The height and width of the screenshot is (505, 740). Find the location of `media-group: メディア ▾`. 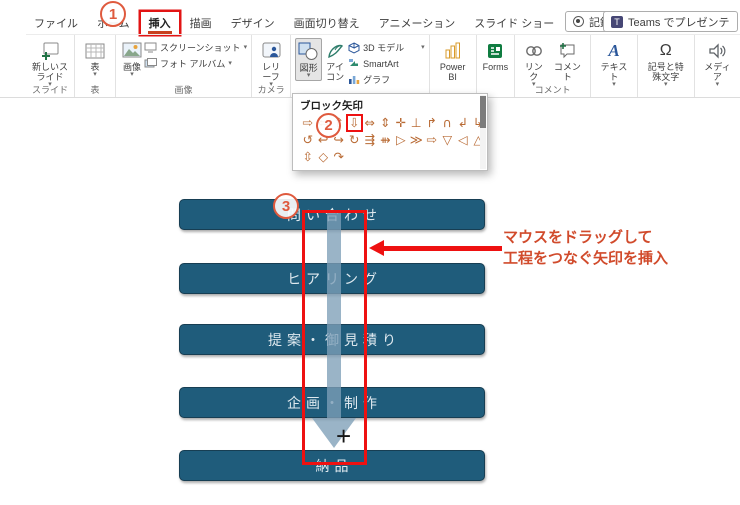

media-group: メディア ▾ is located at coordinates (717, 66).